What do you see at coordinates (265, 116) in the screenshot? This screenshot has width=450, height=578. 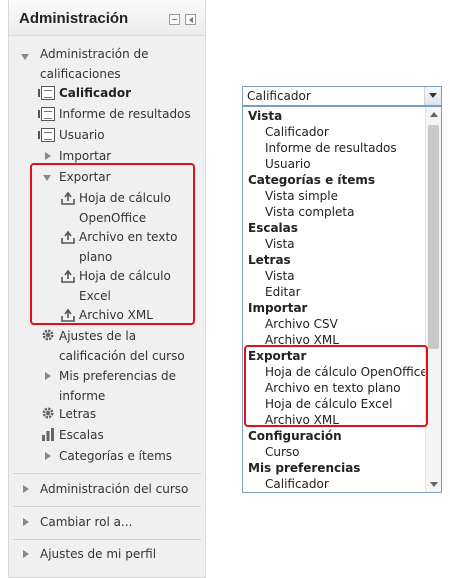 I see `option-group: Vista` at bounding box center [265, 116].